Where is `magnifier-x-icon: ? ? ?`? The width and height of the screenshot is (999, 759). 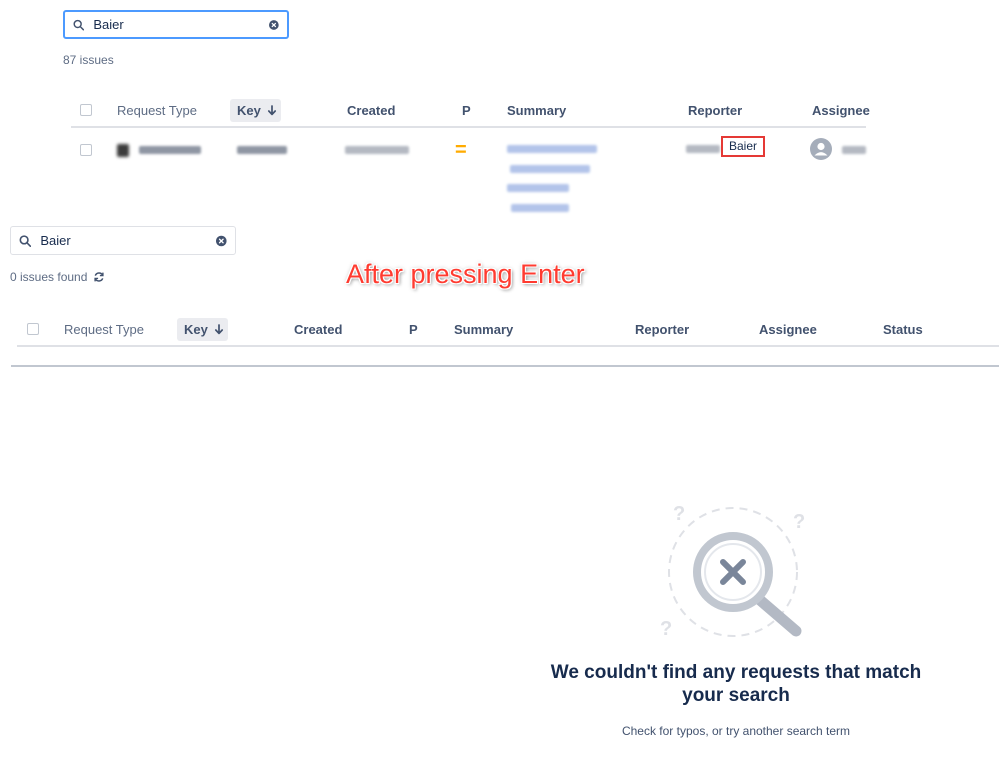
magnifier-x-icon: ? ? ? is located at coordinates (732, 571).